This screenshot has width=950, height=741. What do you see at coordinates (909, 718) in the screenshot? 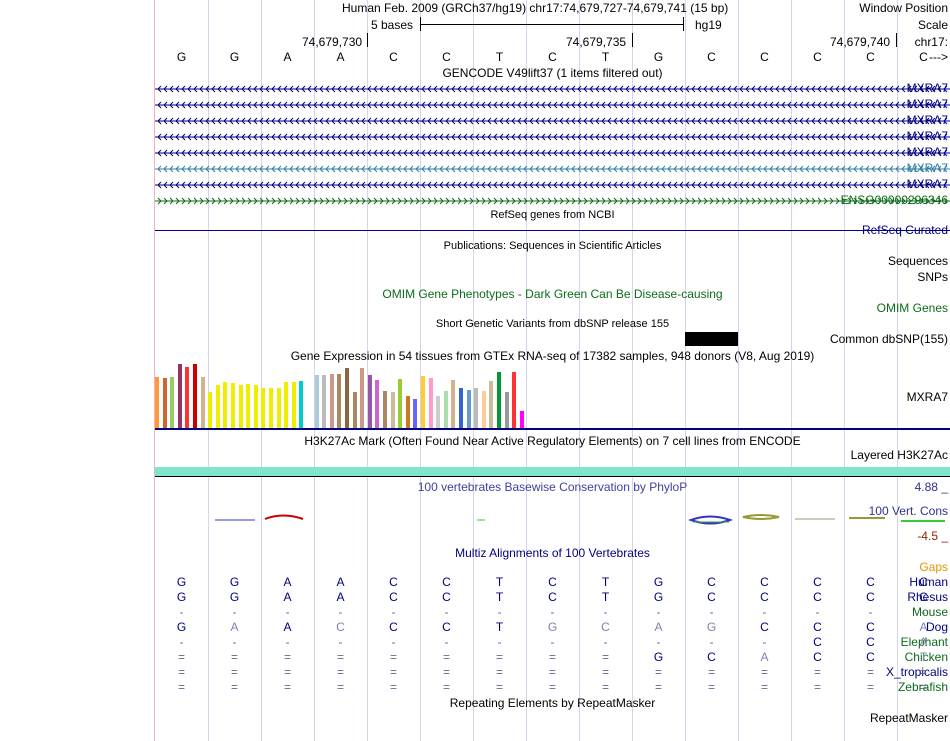
I see `repeatmasker-label: RepeatMasker` at bounding box center [909, 718].